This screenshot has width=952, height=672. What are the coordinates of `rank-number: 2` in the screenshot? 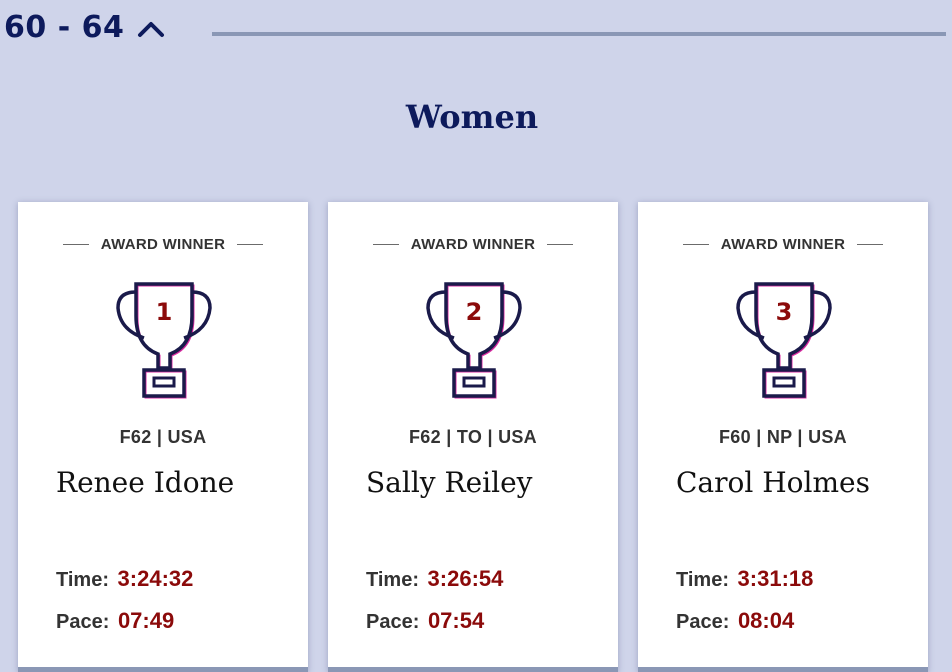 It's located at (474, 312).